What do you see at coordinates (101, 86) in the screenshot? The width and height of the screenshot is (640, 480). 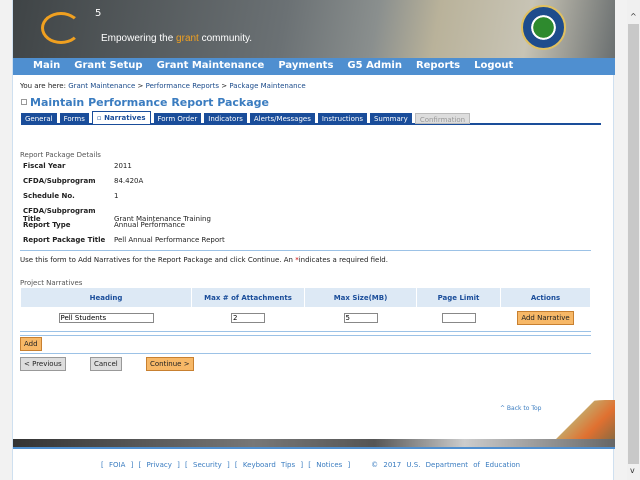 I see `breadcrumb-grant-maintenance: Grant Maintenance` at bounding box center [101, 86].